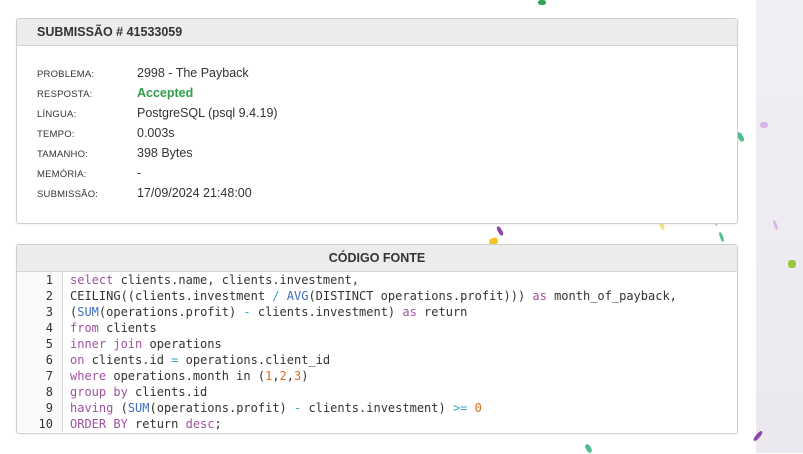  What do you see at coordinates (99, 392) in the screenshot?
I see `keyword-token: group by` at bounding box center [99, 392].